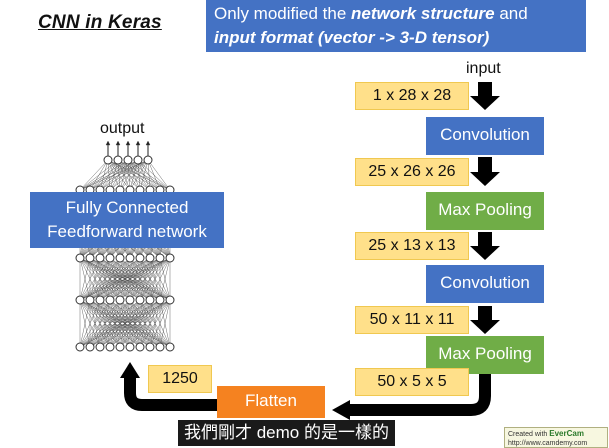  Describe the element at coordinates (122, 128) in the screenshot. I see `output-label: output` at that location.